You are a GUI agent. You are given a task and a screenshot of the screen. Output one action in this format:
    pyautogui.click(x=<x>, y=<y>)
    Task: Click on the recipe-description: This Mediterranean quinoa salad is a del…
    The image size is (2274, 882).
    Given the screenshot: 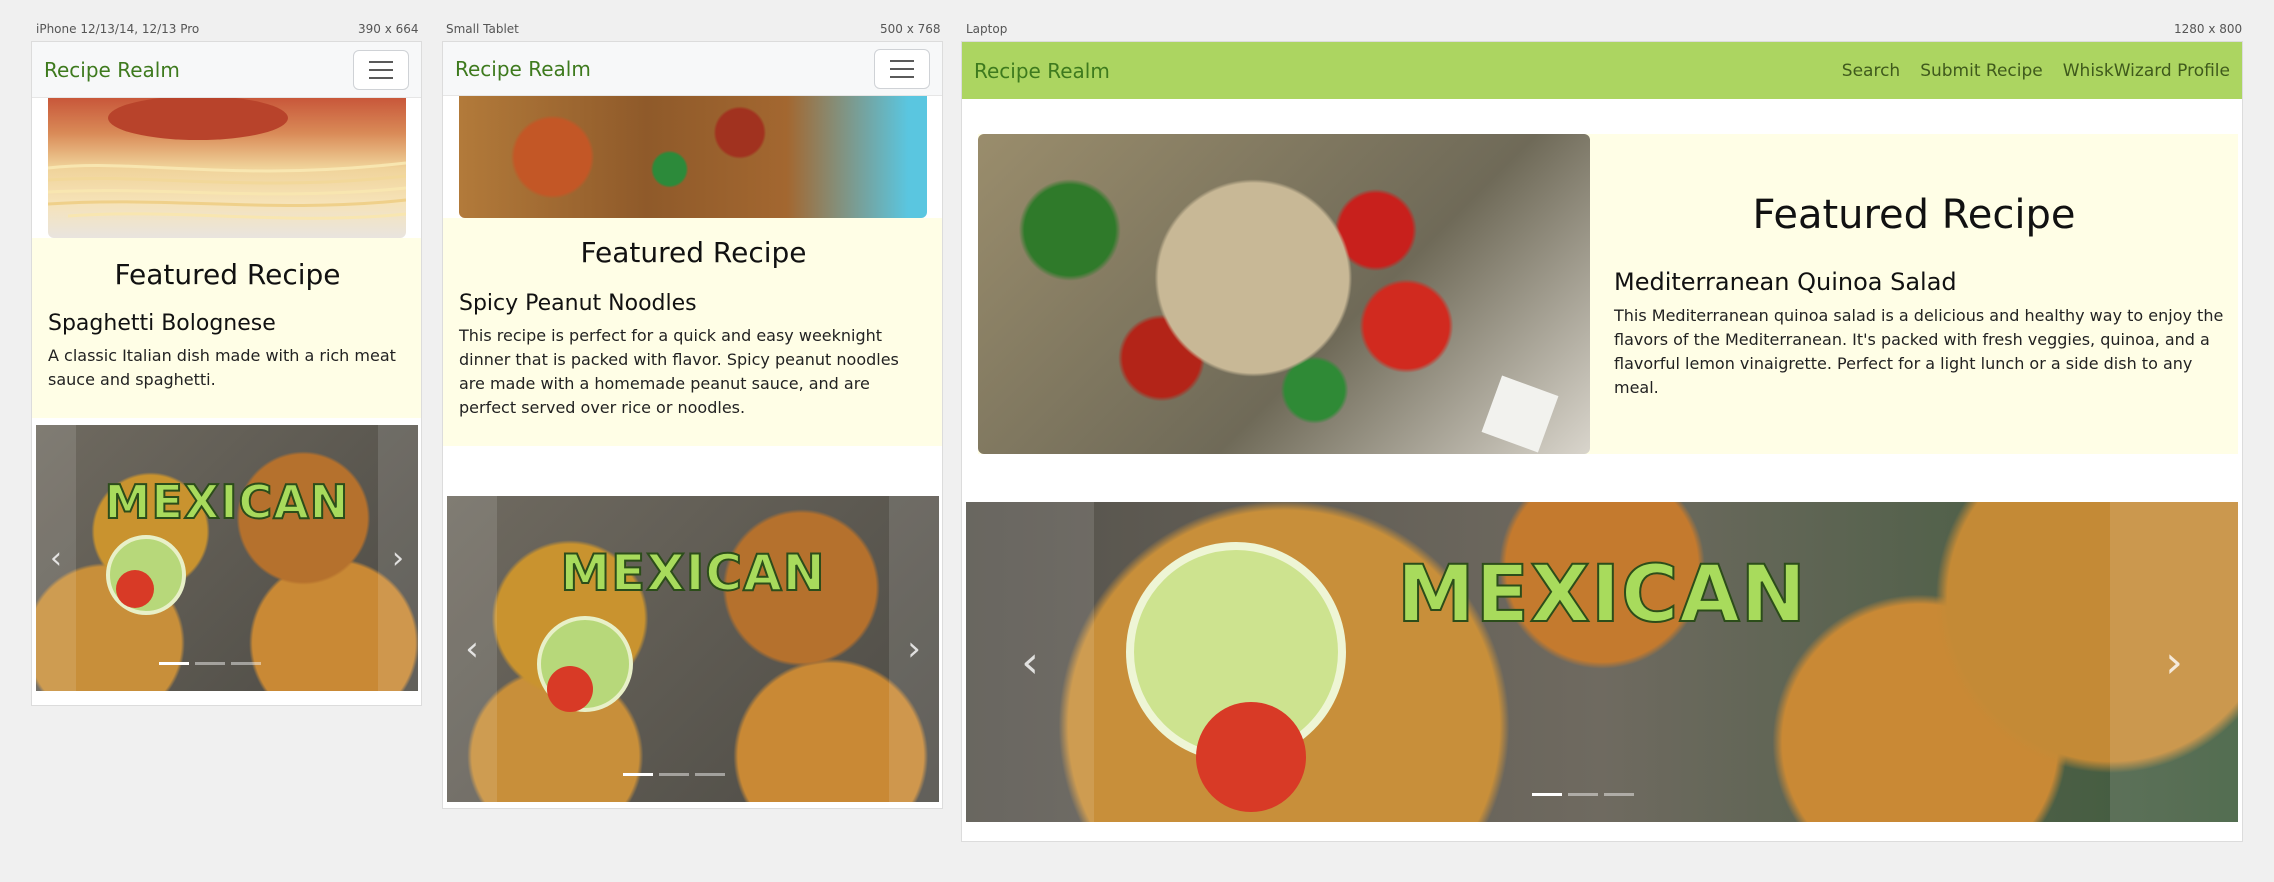 What is the action you would take?
    pyautogui.click(x=1919, y=351)
    